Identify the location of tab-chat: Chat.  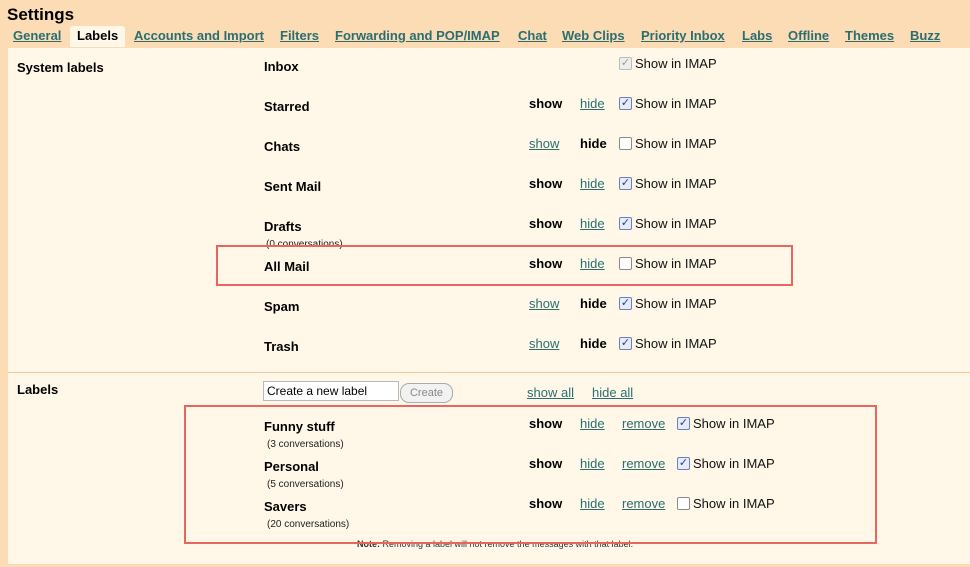
(532, 35).